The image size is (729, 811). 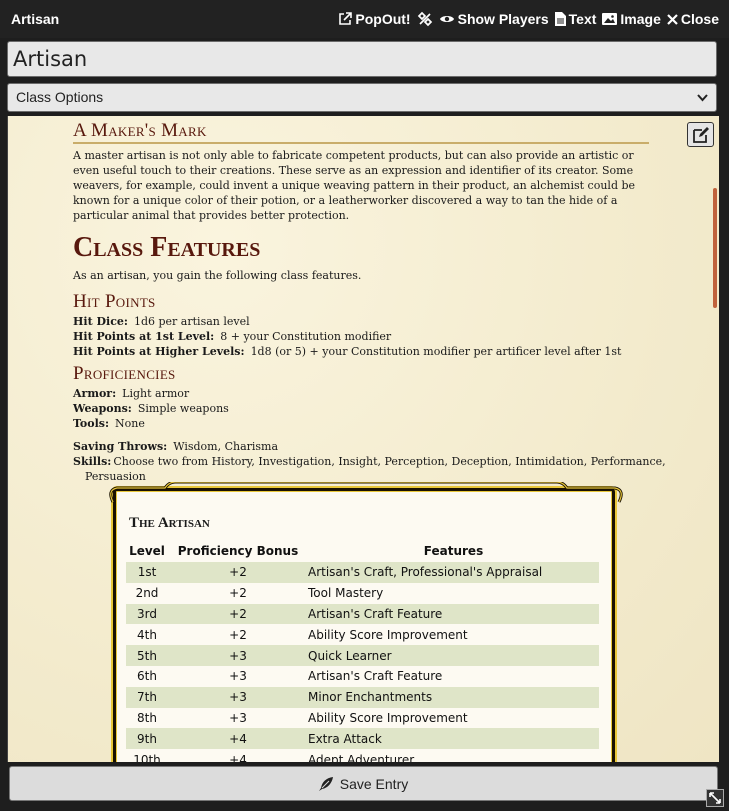 I want to click on armor-row: Armor: Light armor, so click(x=131, y=393).